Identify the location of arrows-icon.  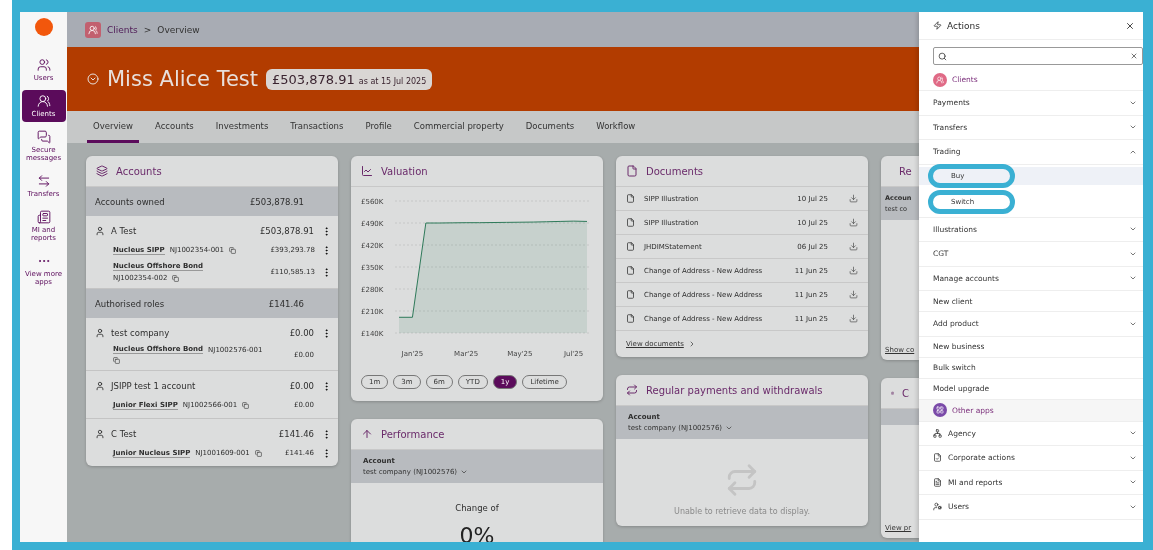
(43, 181).